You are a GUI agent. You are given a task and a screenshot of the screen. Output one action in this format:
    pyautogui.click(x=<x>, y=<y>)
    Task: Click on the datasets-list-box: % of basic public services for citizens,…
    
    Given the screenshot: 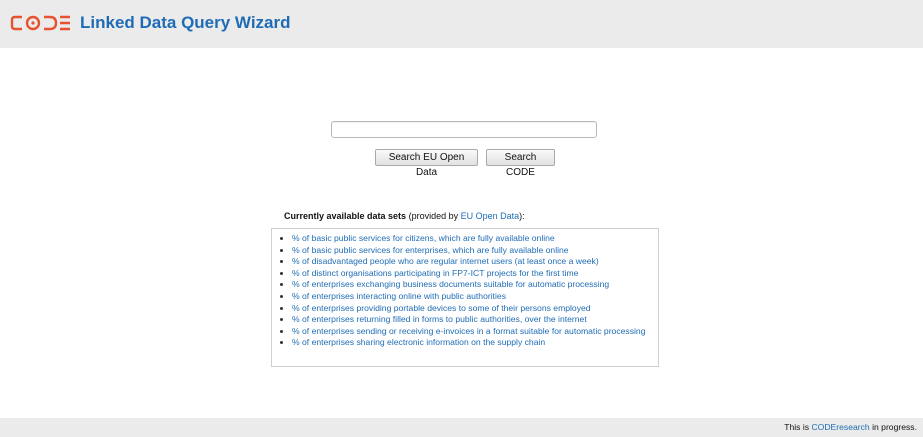 What is the action you would take?
    pyautogui.click(x=465, y=297)
    